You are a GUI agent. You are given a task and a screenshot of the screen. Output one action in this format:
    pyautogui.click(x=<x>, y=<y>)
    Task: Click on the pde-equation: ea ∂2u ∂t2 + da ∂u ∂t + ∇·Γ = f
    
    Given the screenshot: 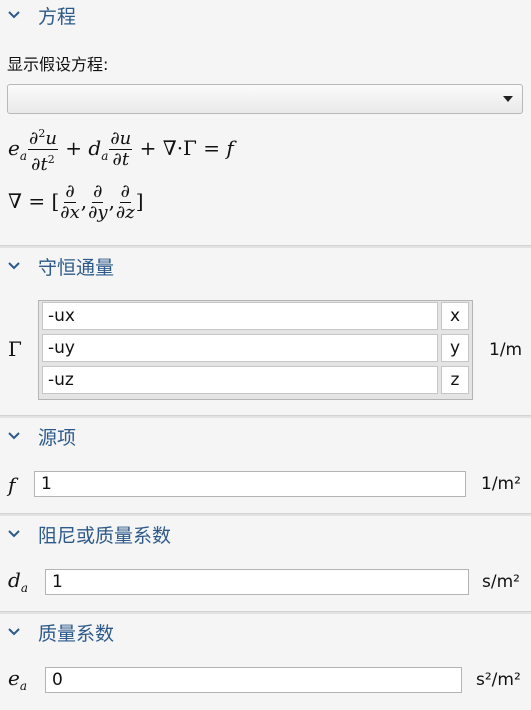 What is the action you would take?
    pyautogui.click(x=121, y=149)
    